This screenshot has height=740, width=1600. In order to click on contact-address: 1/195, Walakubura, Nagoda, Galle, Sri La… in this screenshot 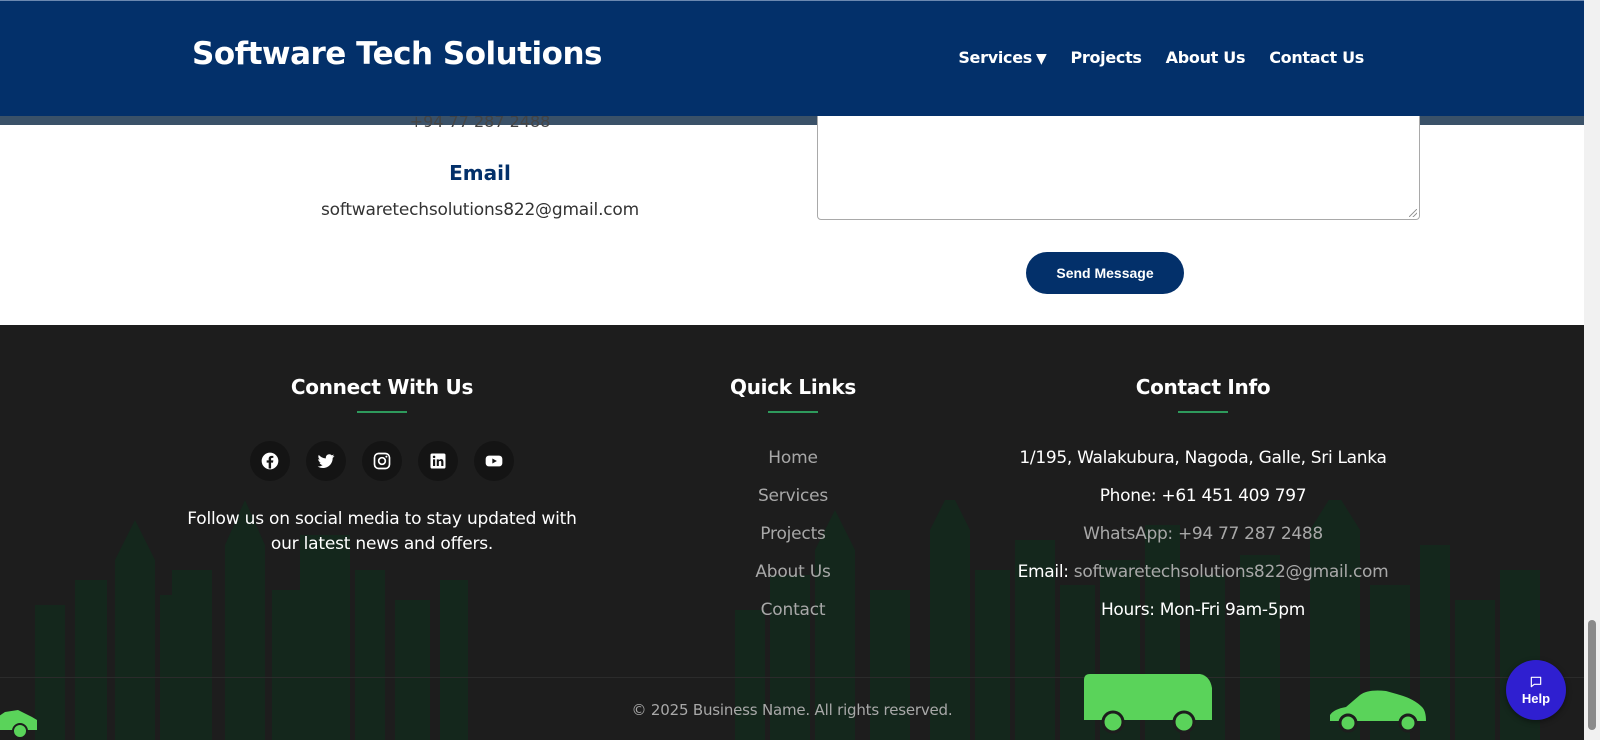, I will do `click(1203, 458)`.